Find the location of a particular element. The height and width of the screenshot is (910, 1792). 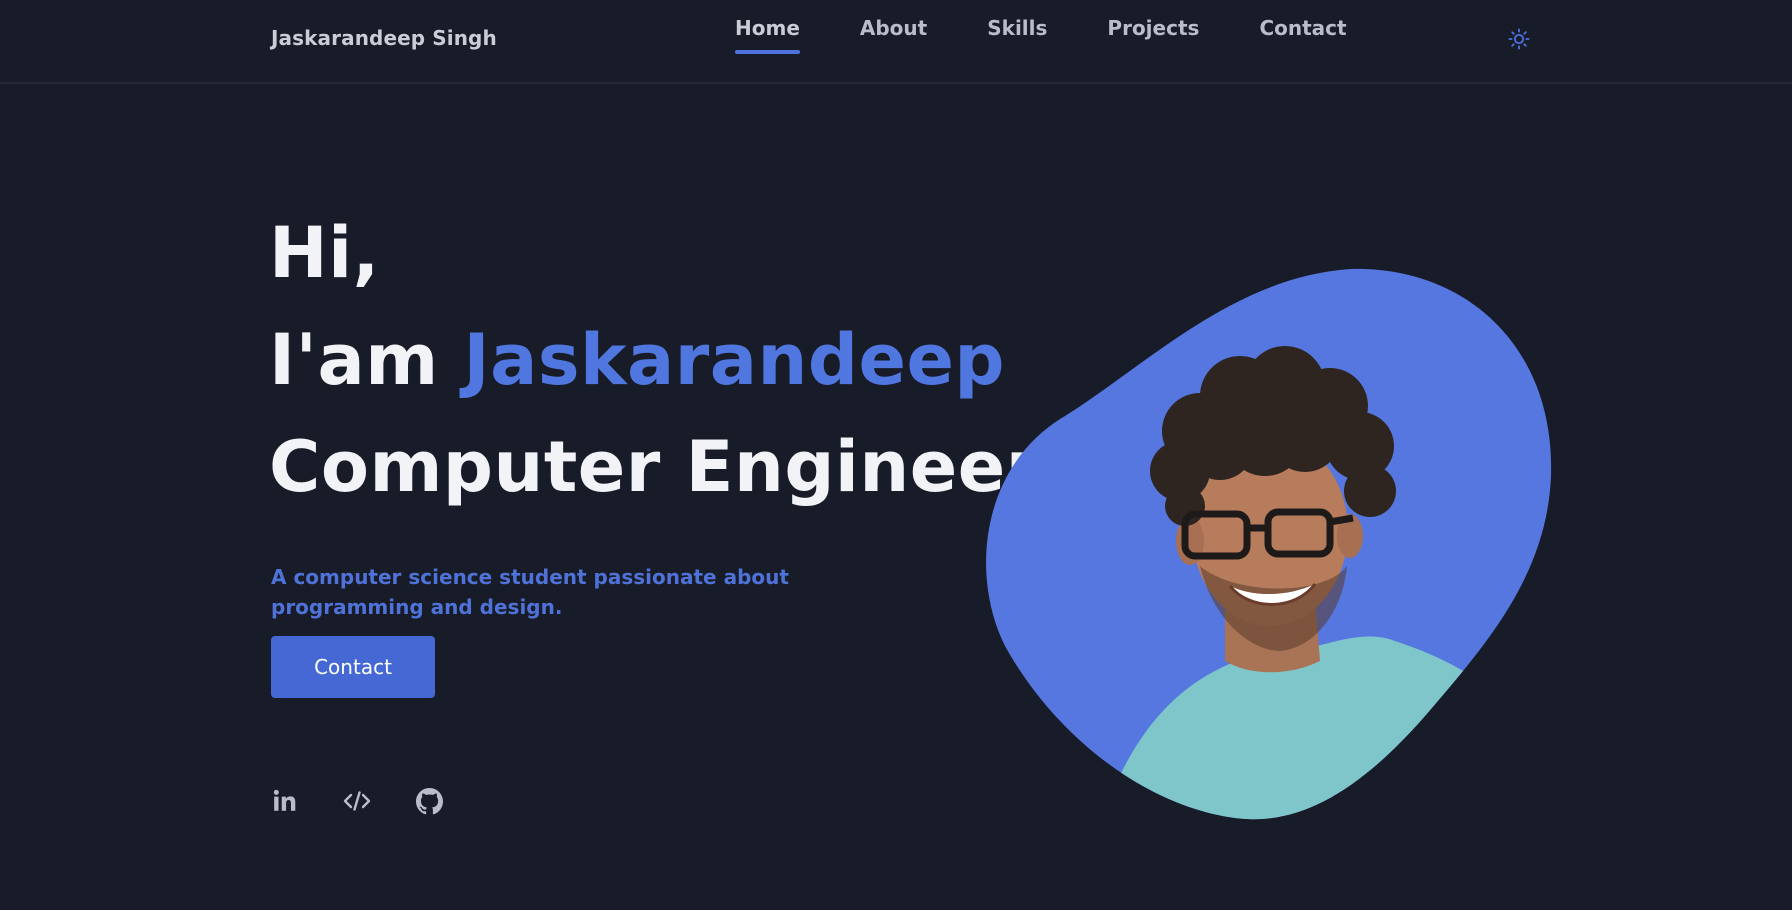

nav-item-home: Home is located at coordinates (767, 35).